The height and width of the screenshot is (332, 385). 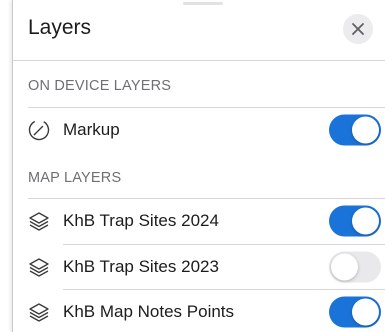 I want to click on layer-label: KhB Map Notes Points, so click(x=149, y=311).